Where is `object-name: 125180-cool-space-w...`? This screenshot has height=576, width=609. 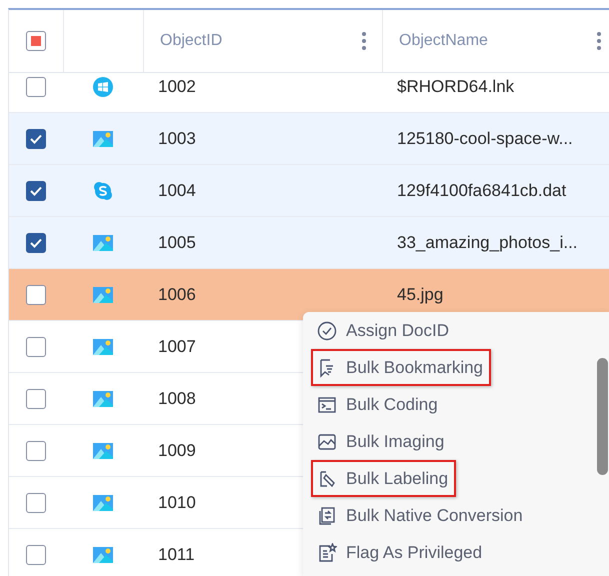
object-name: 125180-cool-space-w... is located at coordinates (485, 138).